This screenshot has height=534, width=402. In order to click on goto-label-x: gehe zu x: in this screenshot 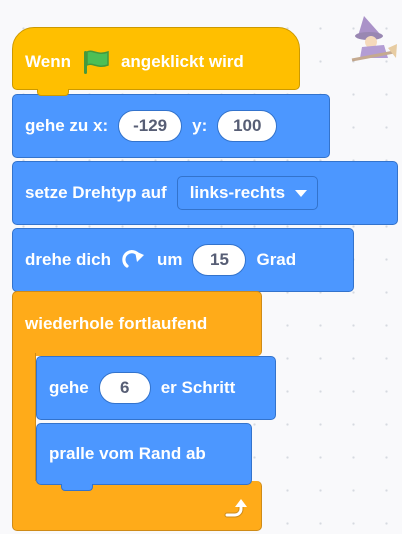, I will do `click(67, 125)`.